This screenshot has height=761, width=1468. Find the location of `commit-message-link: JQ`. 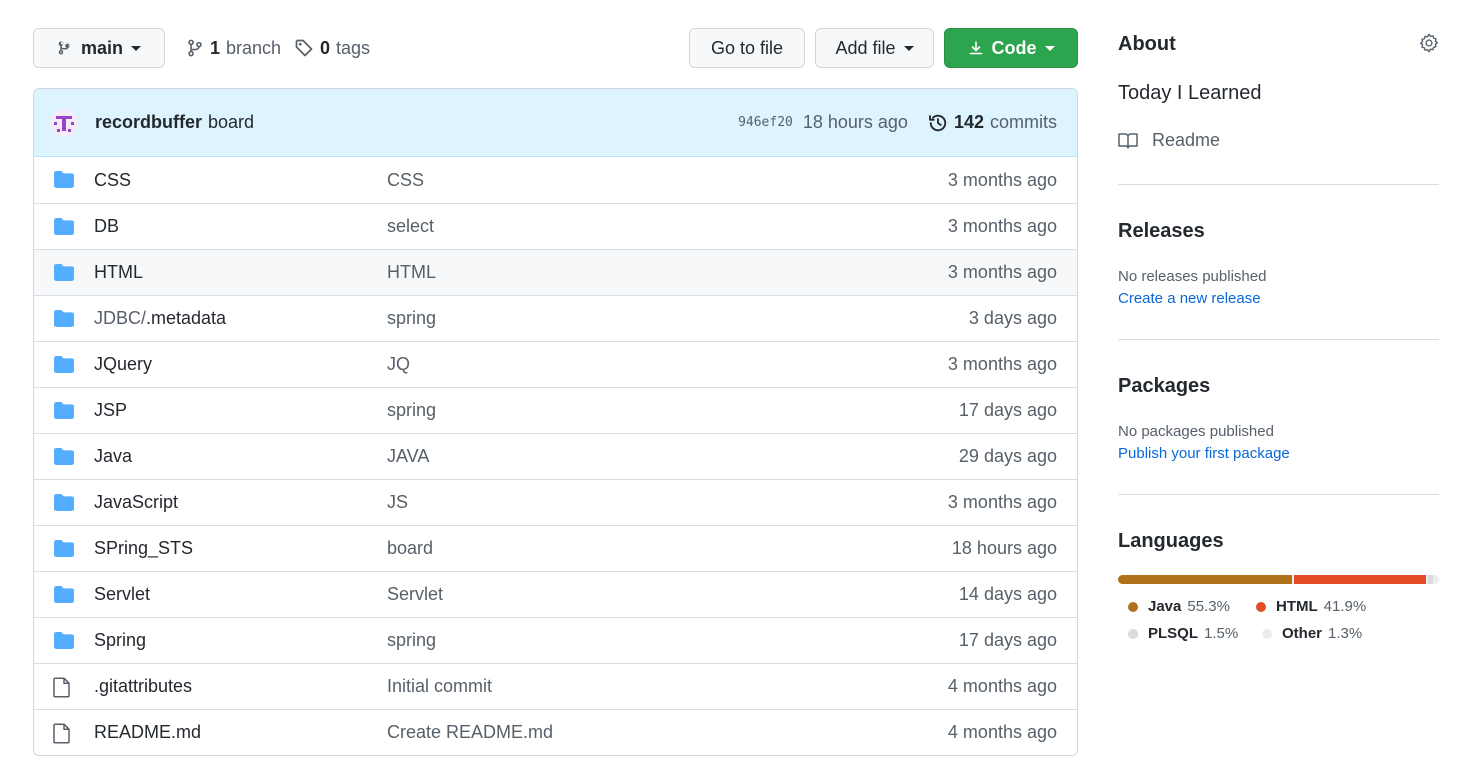

commit-message-link: JQ is located at coordinates (398, 364).